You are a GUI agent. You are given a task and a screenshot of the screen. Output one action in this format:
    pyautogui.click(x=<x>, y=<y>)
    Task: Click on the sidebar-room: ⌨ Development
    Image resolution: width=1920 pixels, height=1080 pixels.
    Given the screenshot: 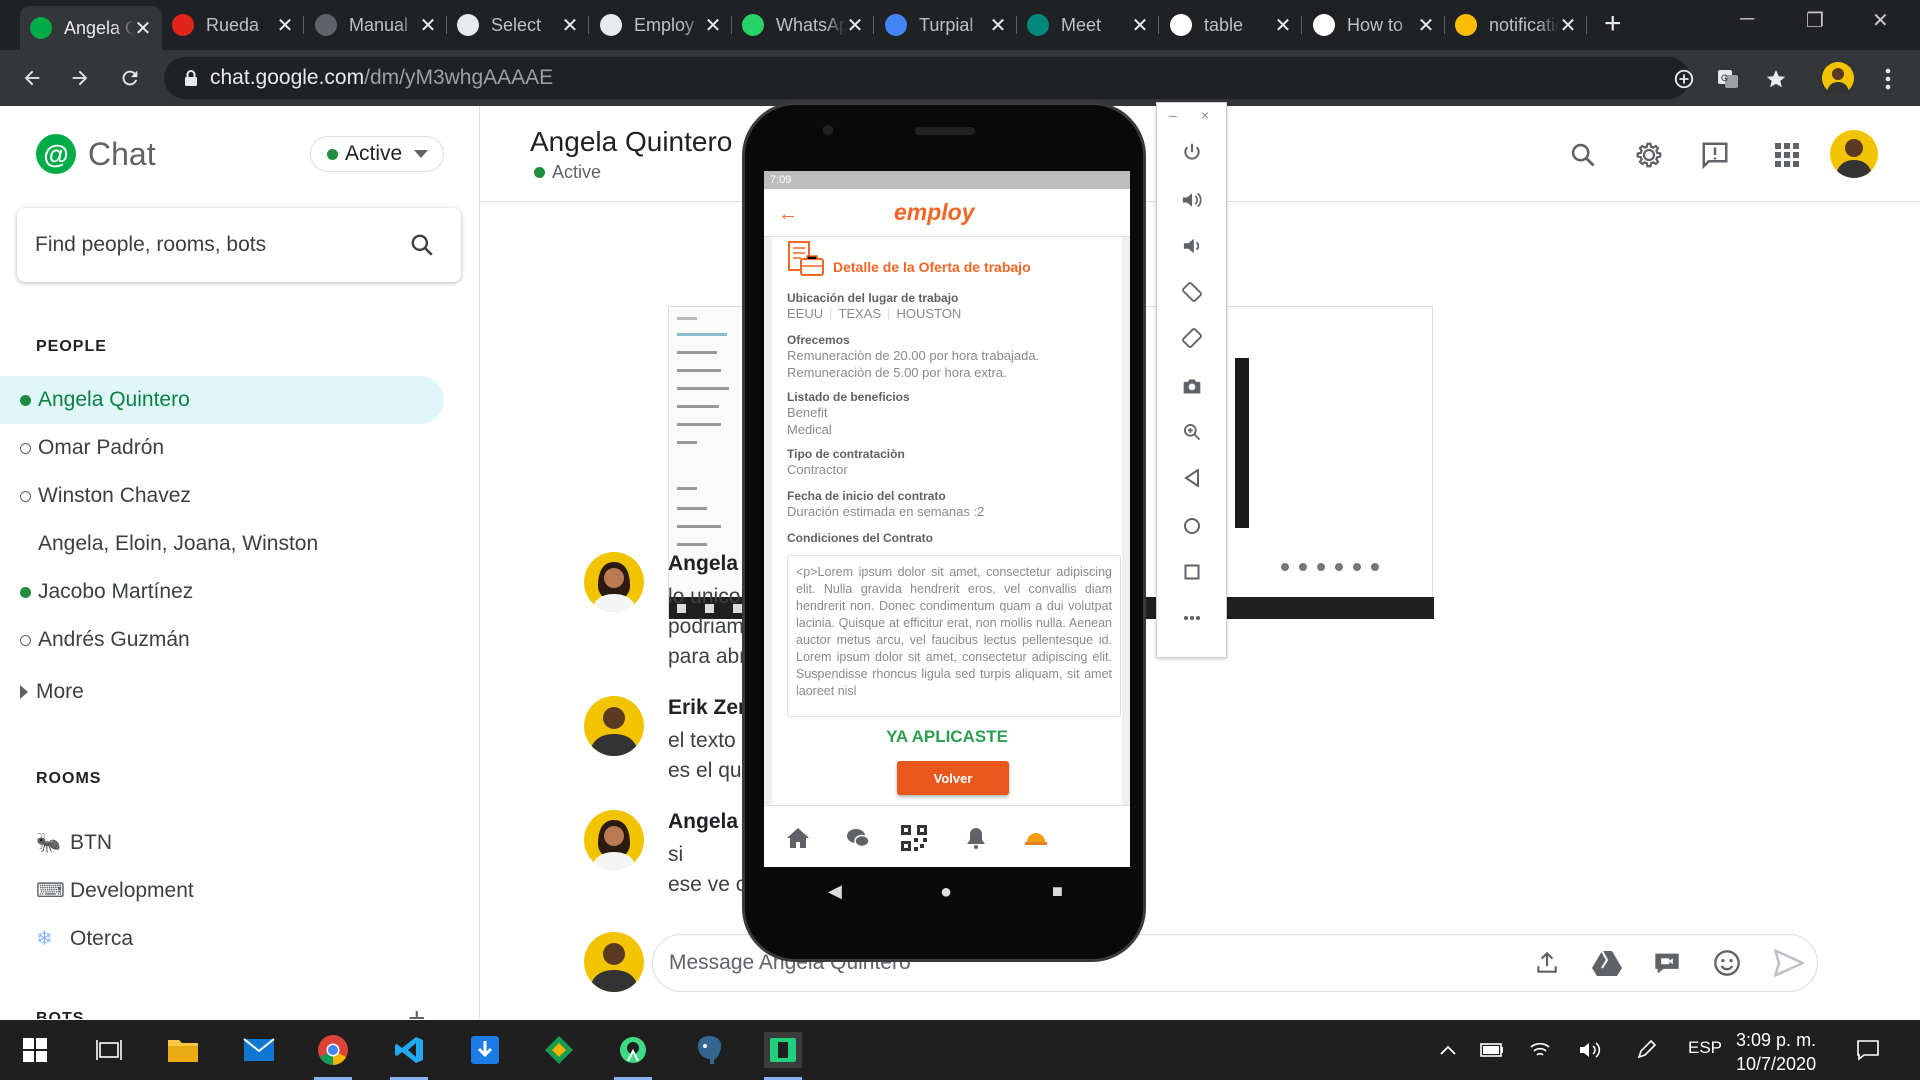 What is the action you would take?
    pyautogui.click(x=115, y=890)
    